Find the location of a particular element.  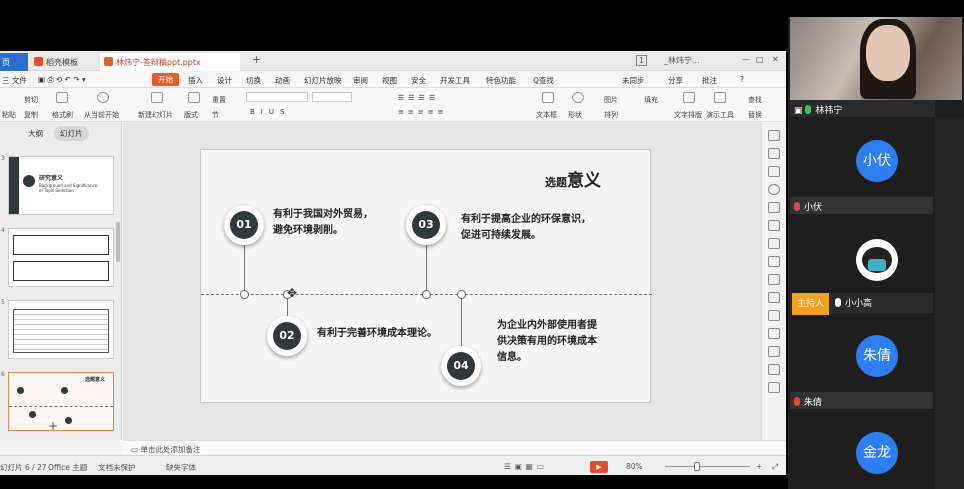

slide-title: 选题意义 is located at coordinates (573, 178).